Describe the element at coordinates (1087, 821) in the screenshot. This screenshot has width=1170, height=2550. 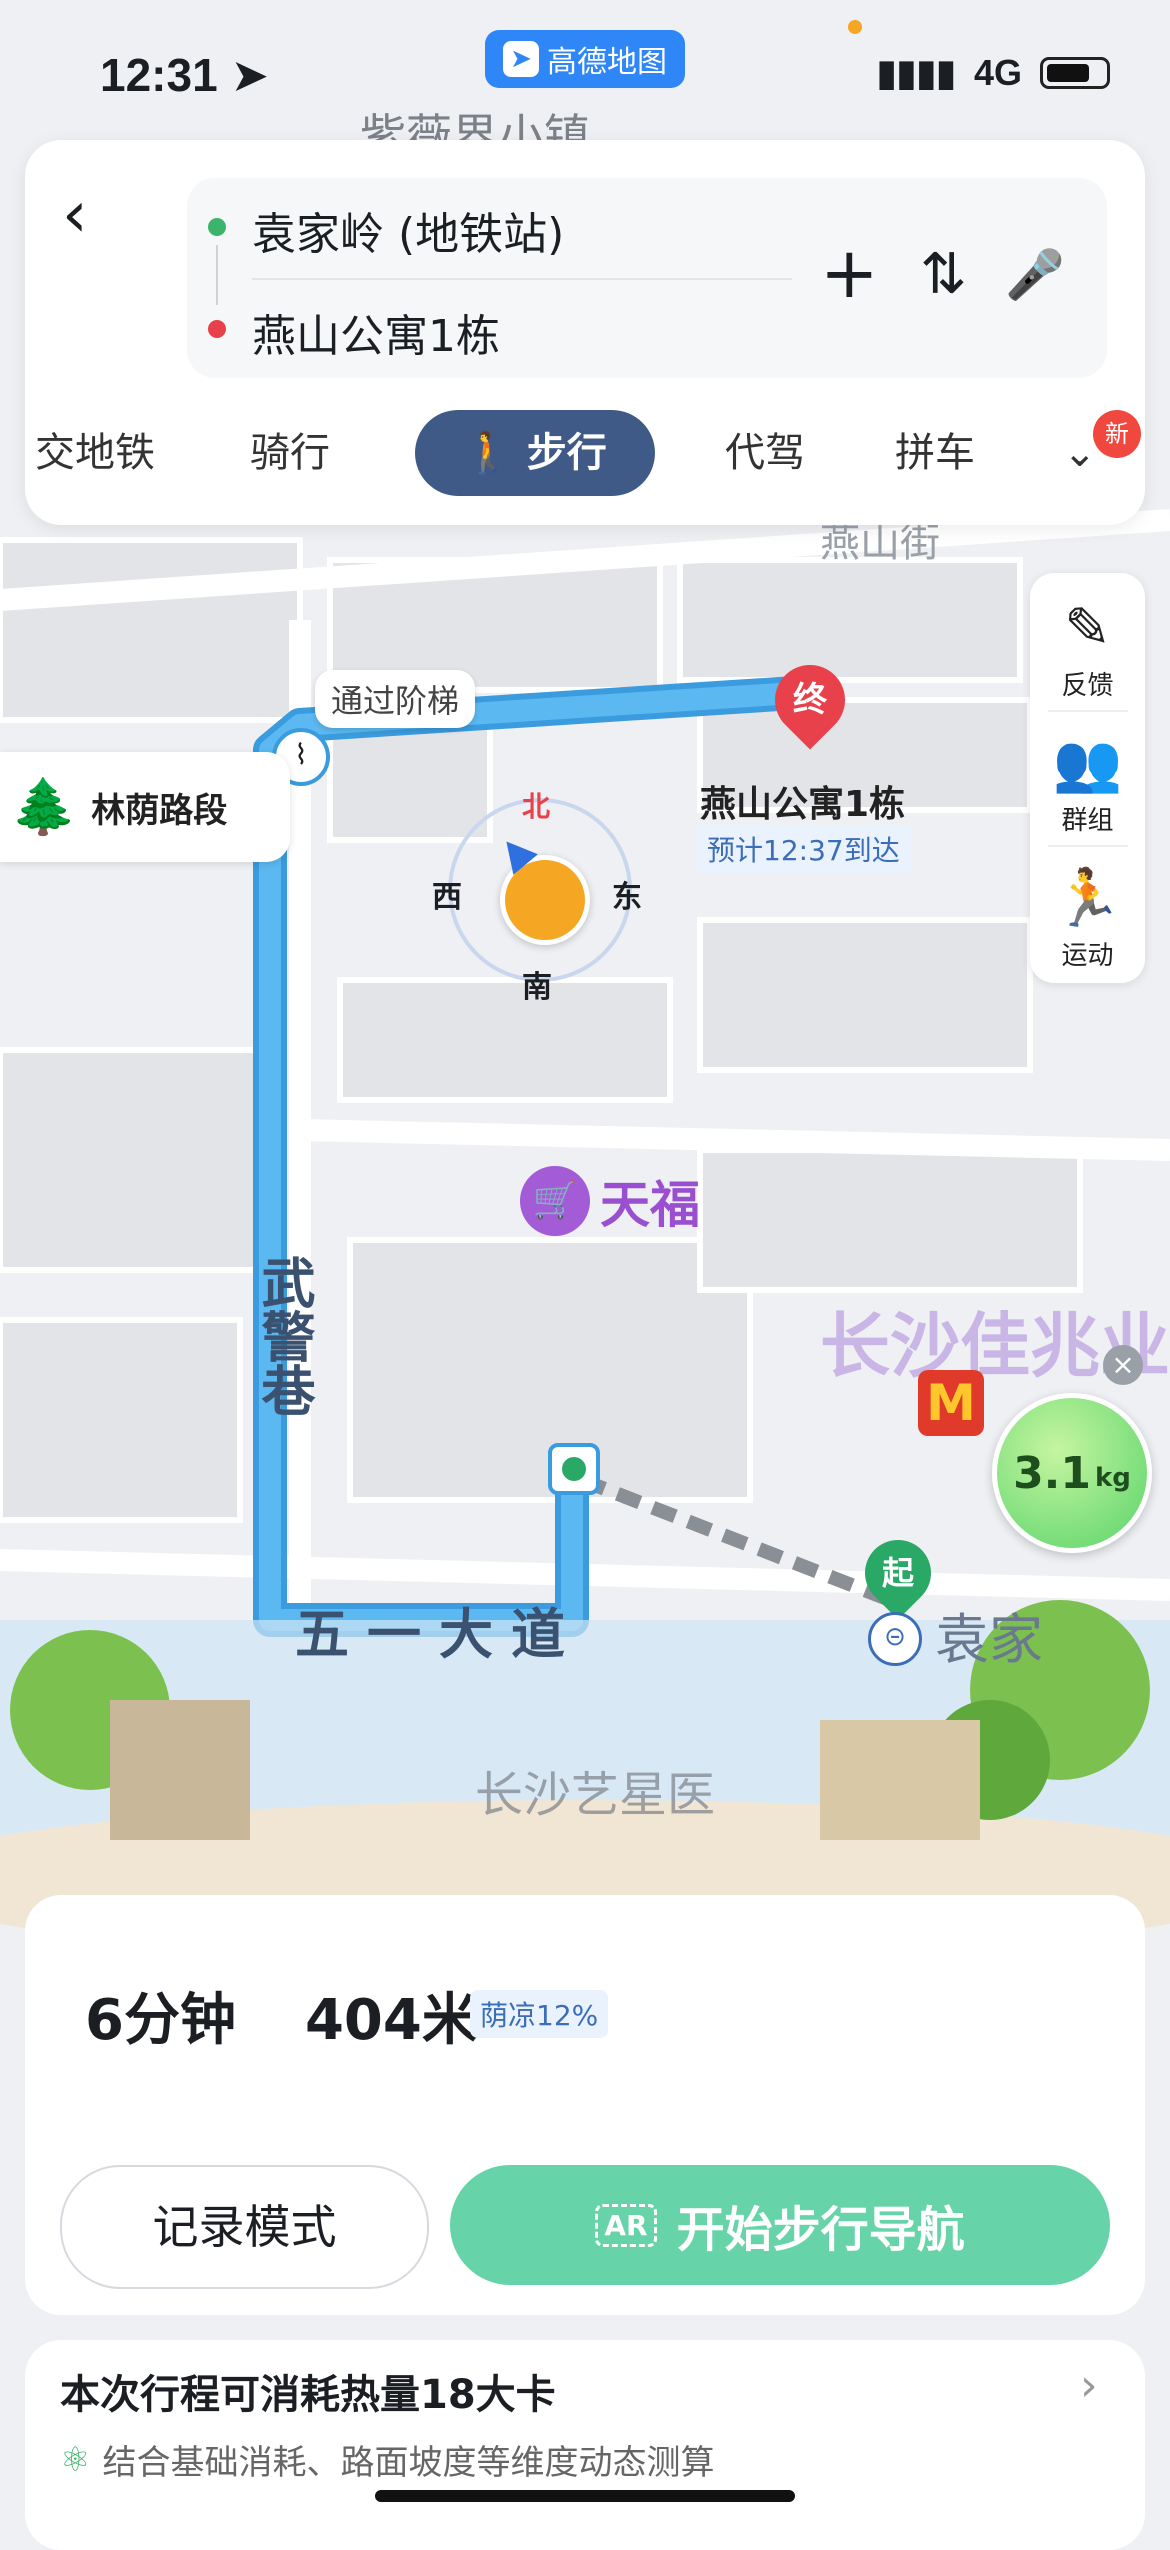
I see `group-label: 群组` at that location.